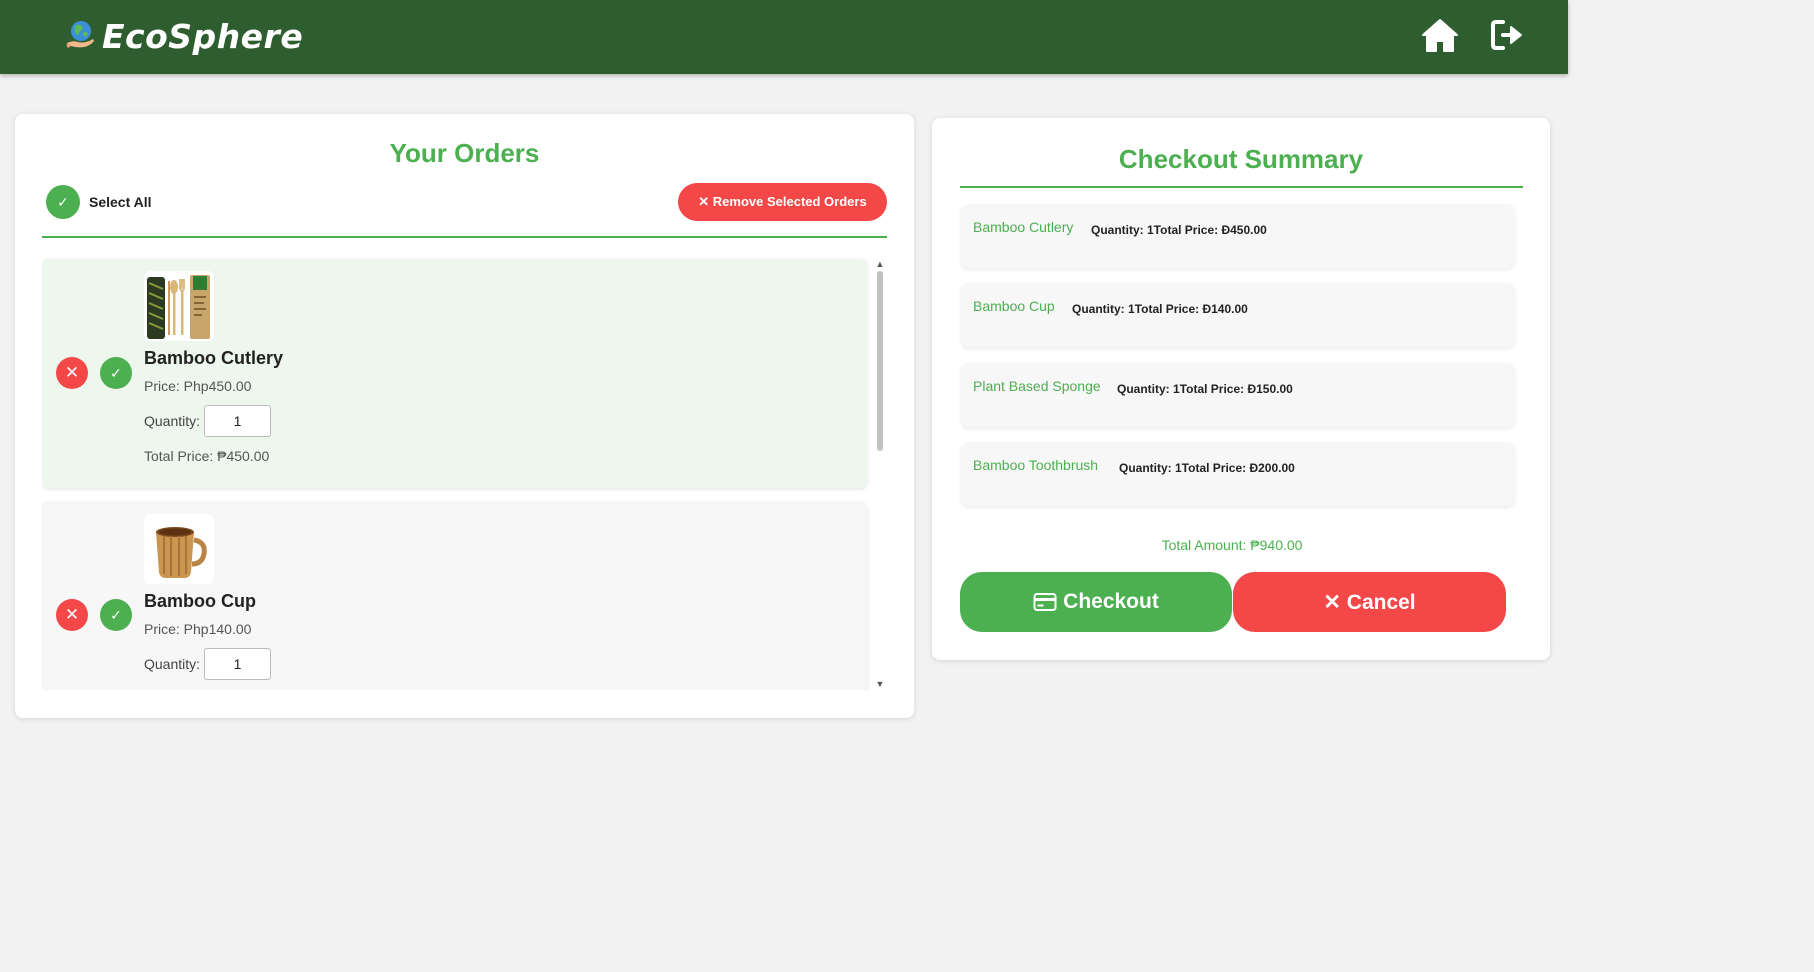  I want to click on product-price: Price: Php140.00, so click(198, 629).